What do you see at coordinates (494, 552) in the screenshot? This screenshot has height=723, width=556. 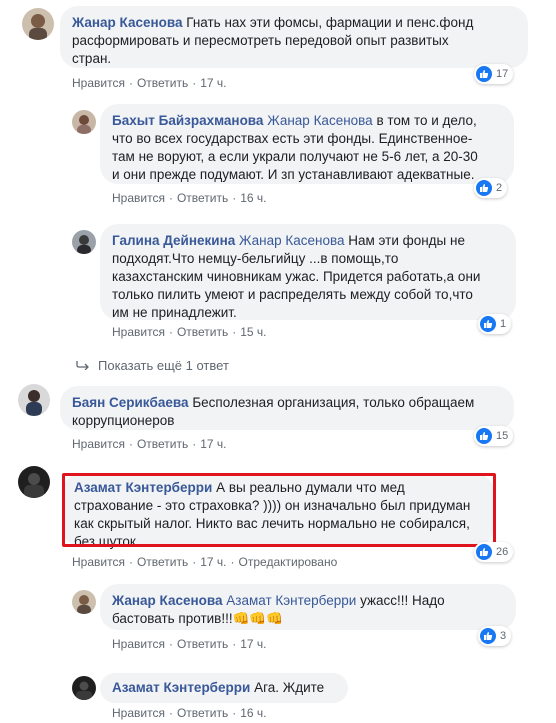 I see `reactions-count: 26` at bounding box center [494, 552].